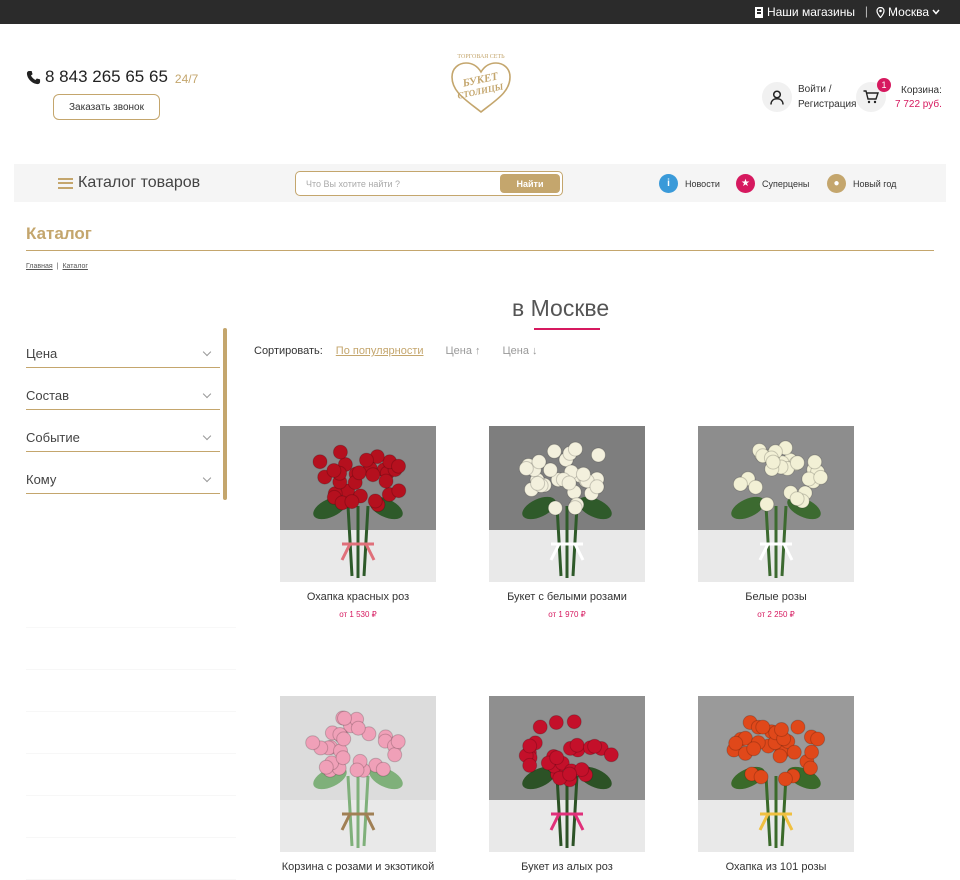  Describe the element at coordinates (875, 183) in the screenshot. I see `nav-link-new-year-label: Новый год` at that location.